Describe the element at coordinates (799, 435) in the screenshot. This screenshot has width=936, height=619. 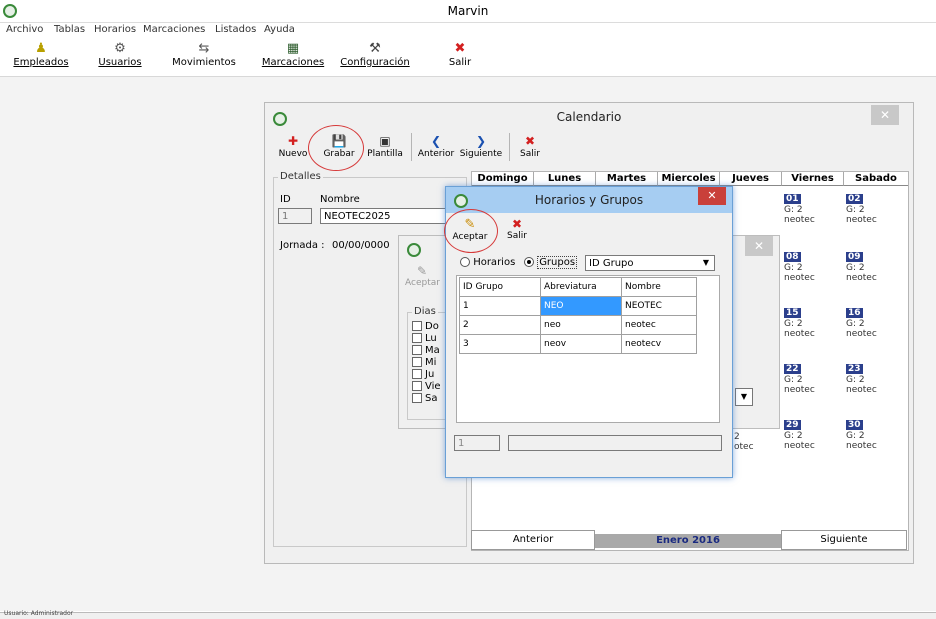
I see `day-cell: 29 G: 2 neotec` at that location.